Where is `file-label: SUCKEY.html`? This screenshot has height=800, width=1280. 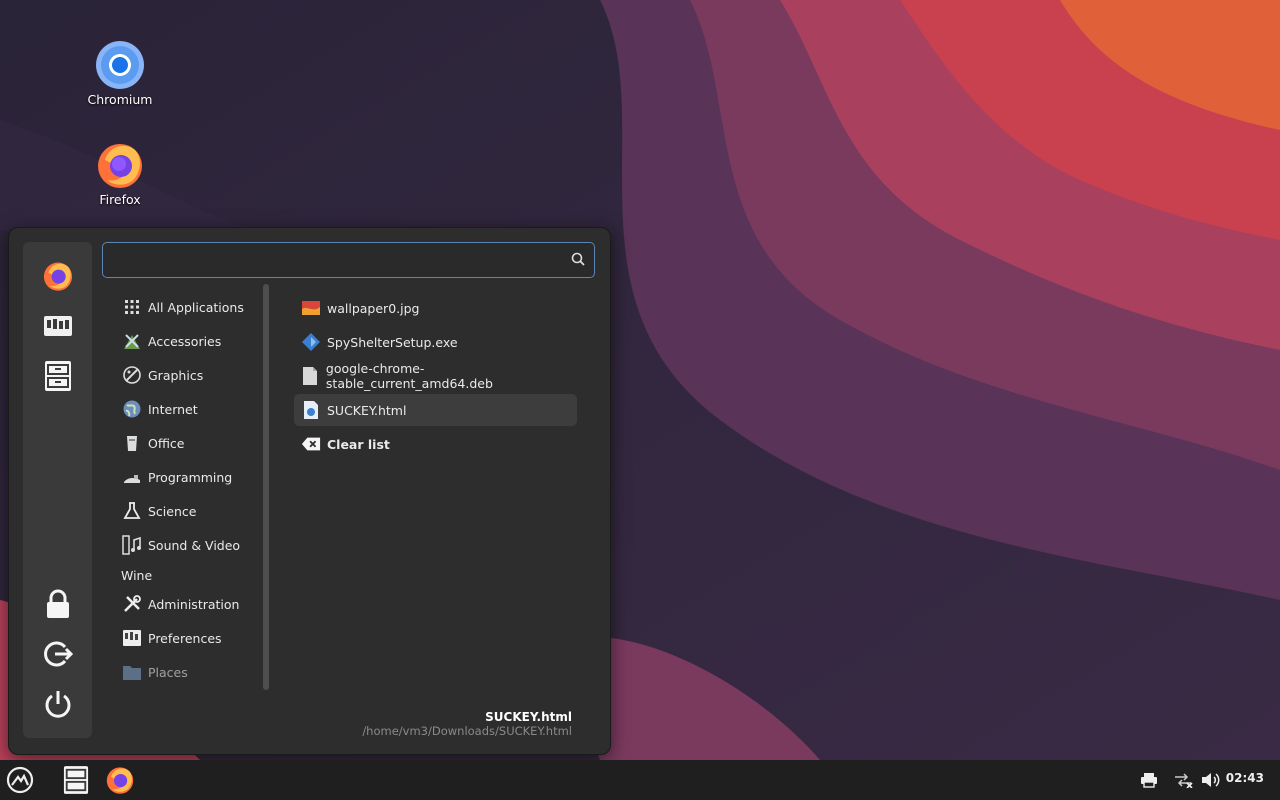
file-label: SUCKEY.html is located at coordinates (367, 410).